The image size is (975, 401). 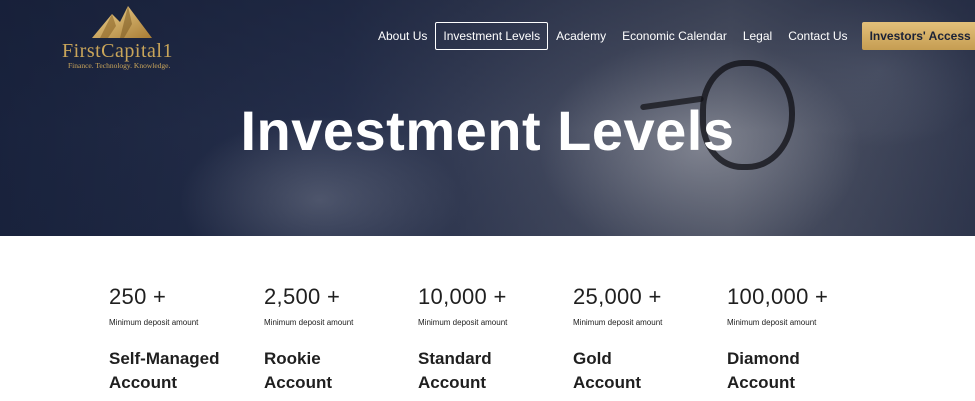 I want to click on level-name: Rookie Account, so click(x=339, y=371).